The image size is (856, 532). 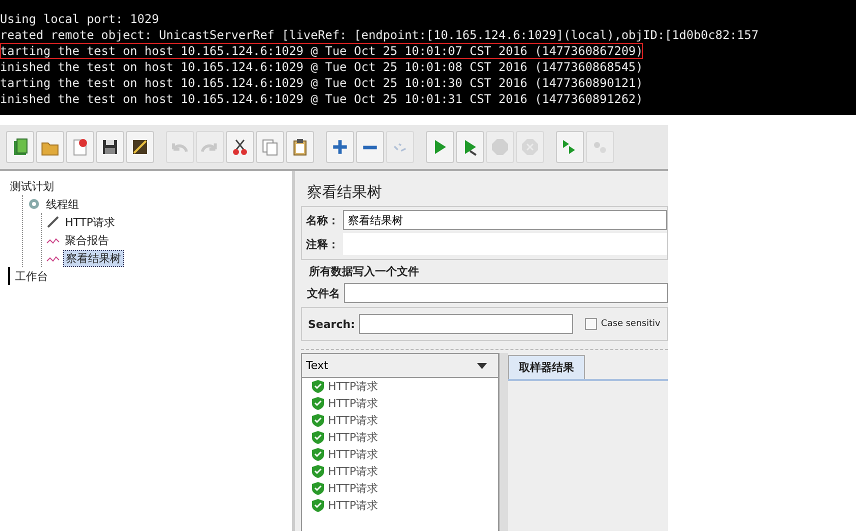 What do you see at coordinates (323, 293) in the screenshot?
I see `filename-label: 文件名` at bounding box center [323, 293].